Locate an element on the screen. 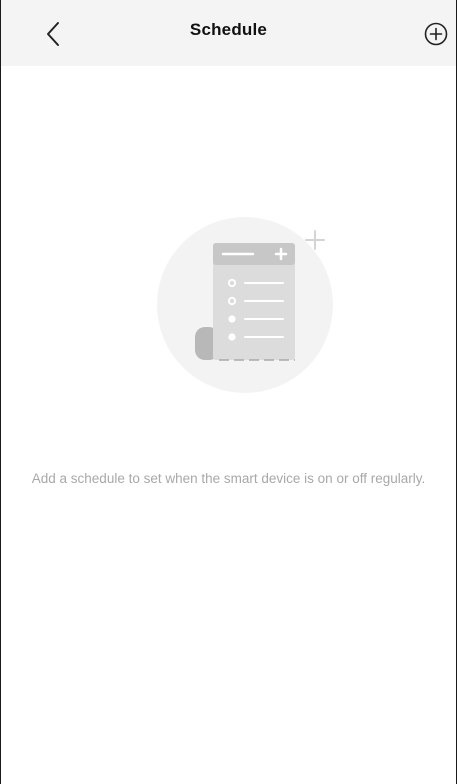 The width and height of the screenshot is (457, 784). left-border is located at coordinates (0, 392).